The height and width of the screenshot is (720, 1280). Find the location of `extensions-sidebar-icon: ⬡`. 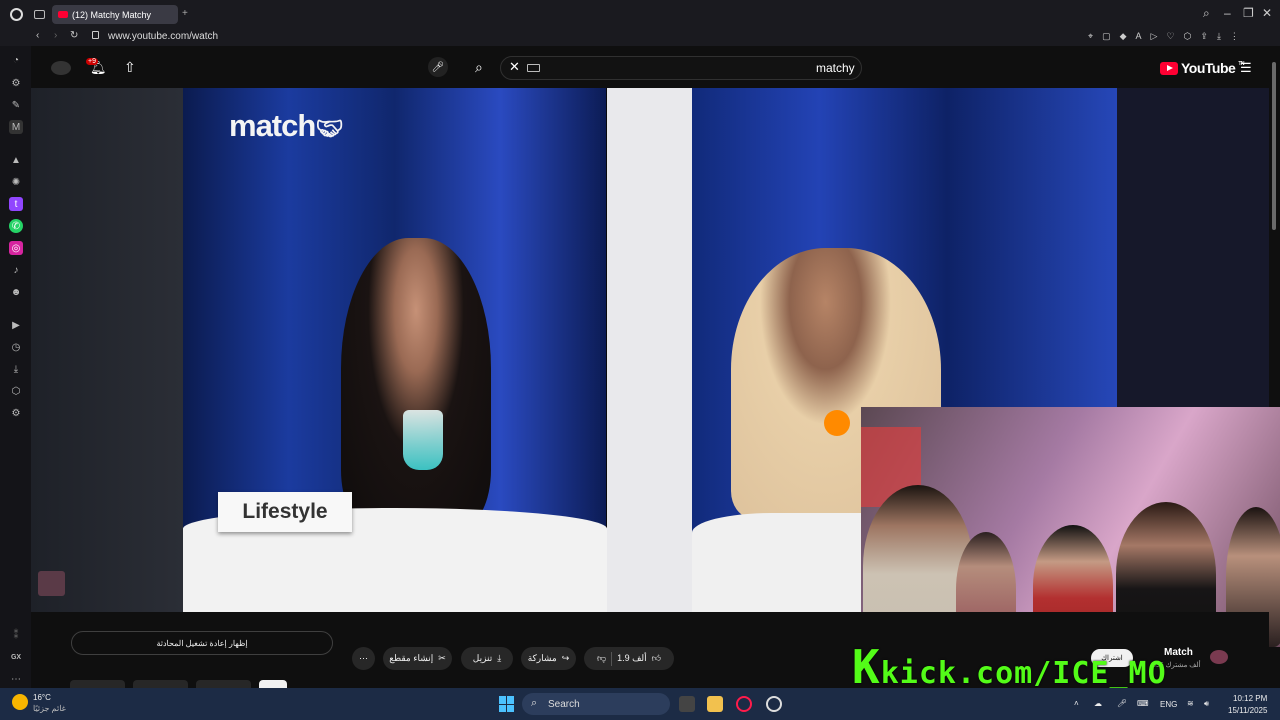

extensions-sidebar-icon: ⬡ is located at coordinates (16, 391).